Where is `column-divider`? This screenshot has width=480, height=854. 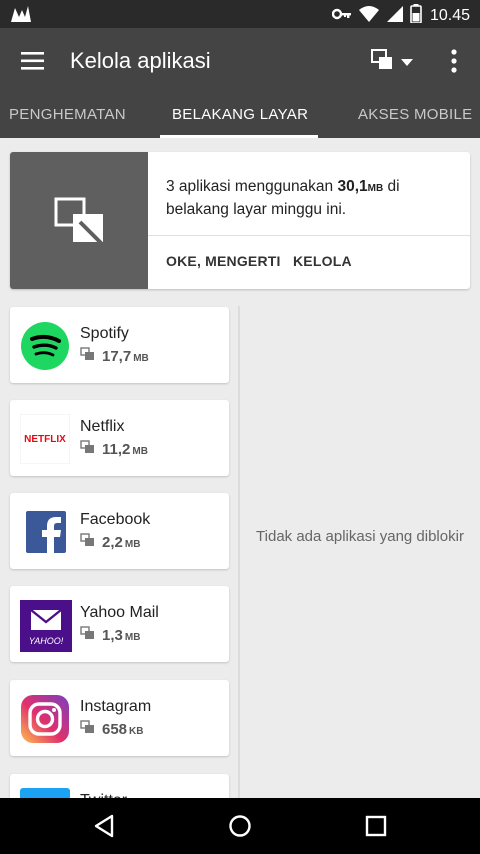 column-divider is located at coordinates (239, 552).